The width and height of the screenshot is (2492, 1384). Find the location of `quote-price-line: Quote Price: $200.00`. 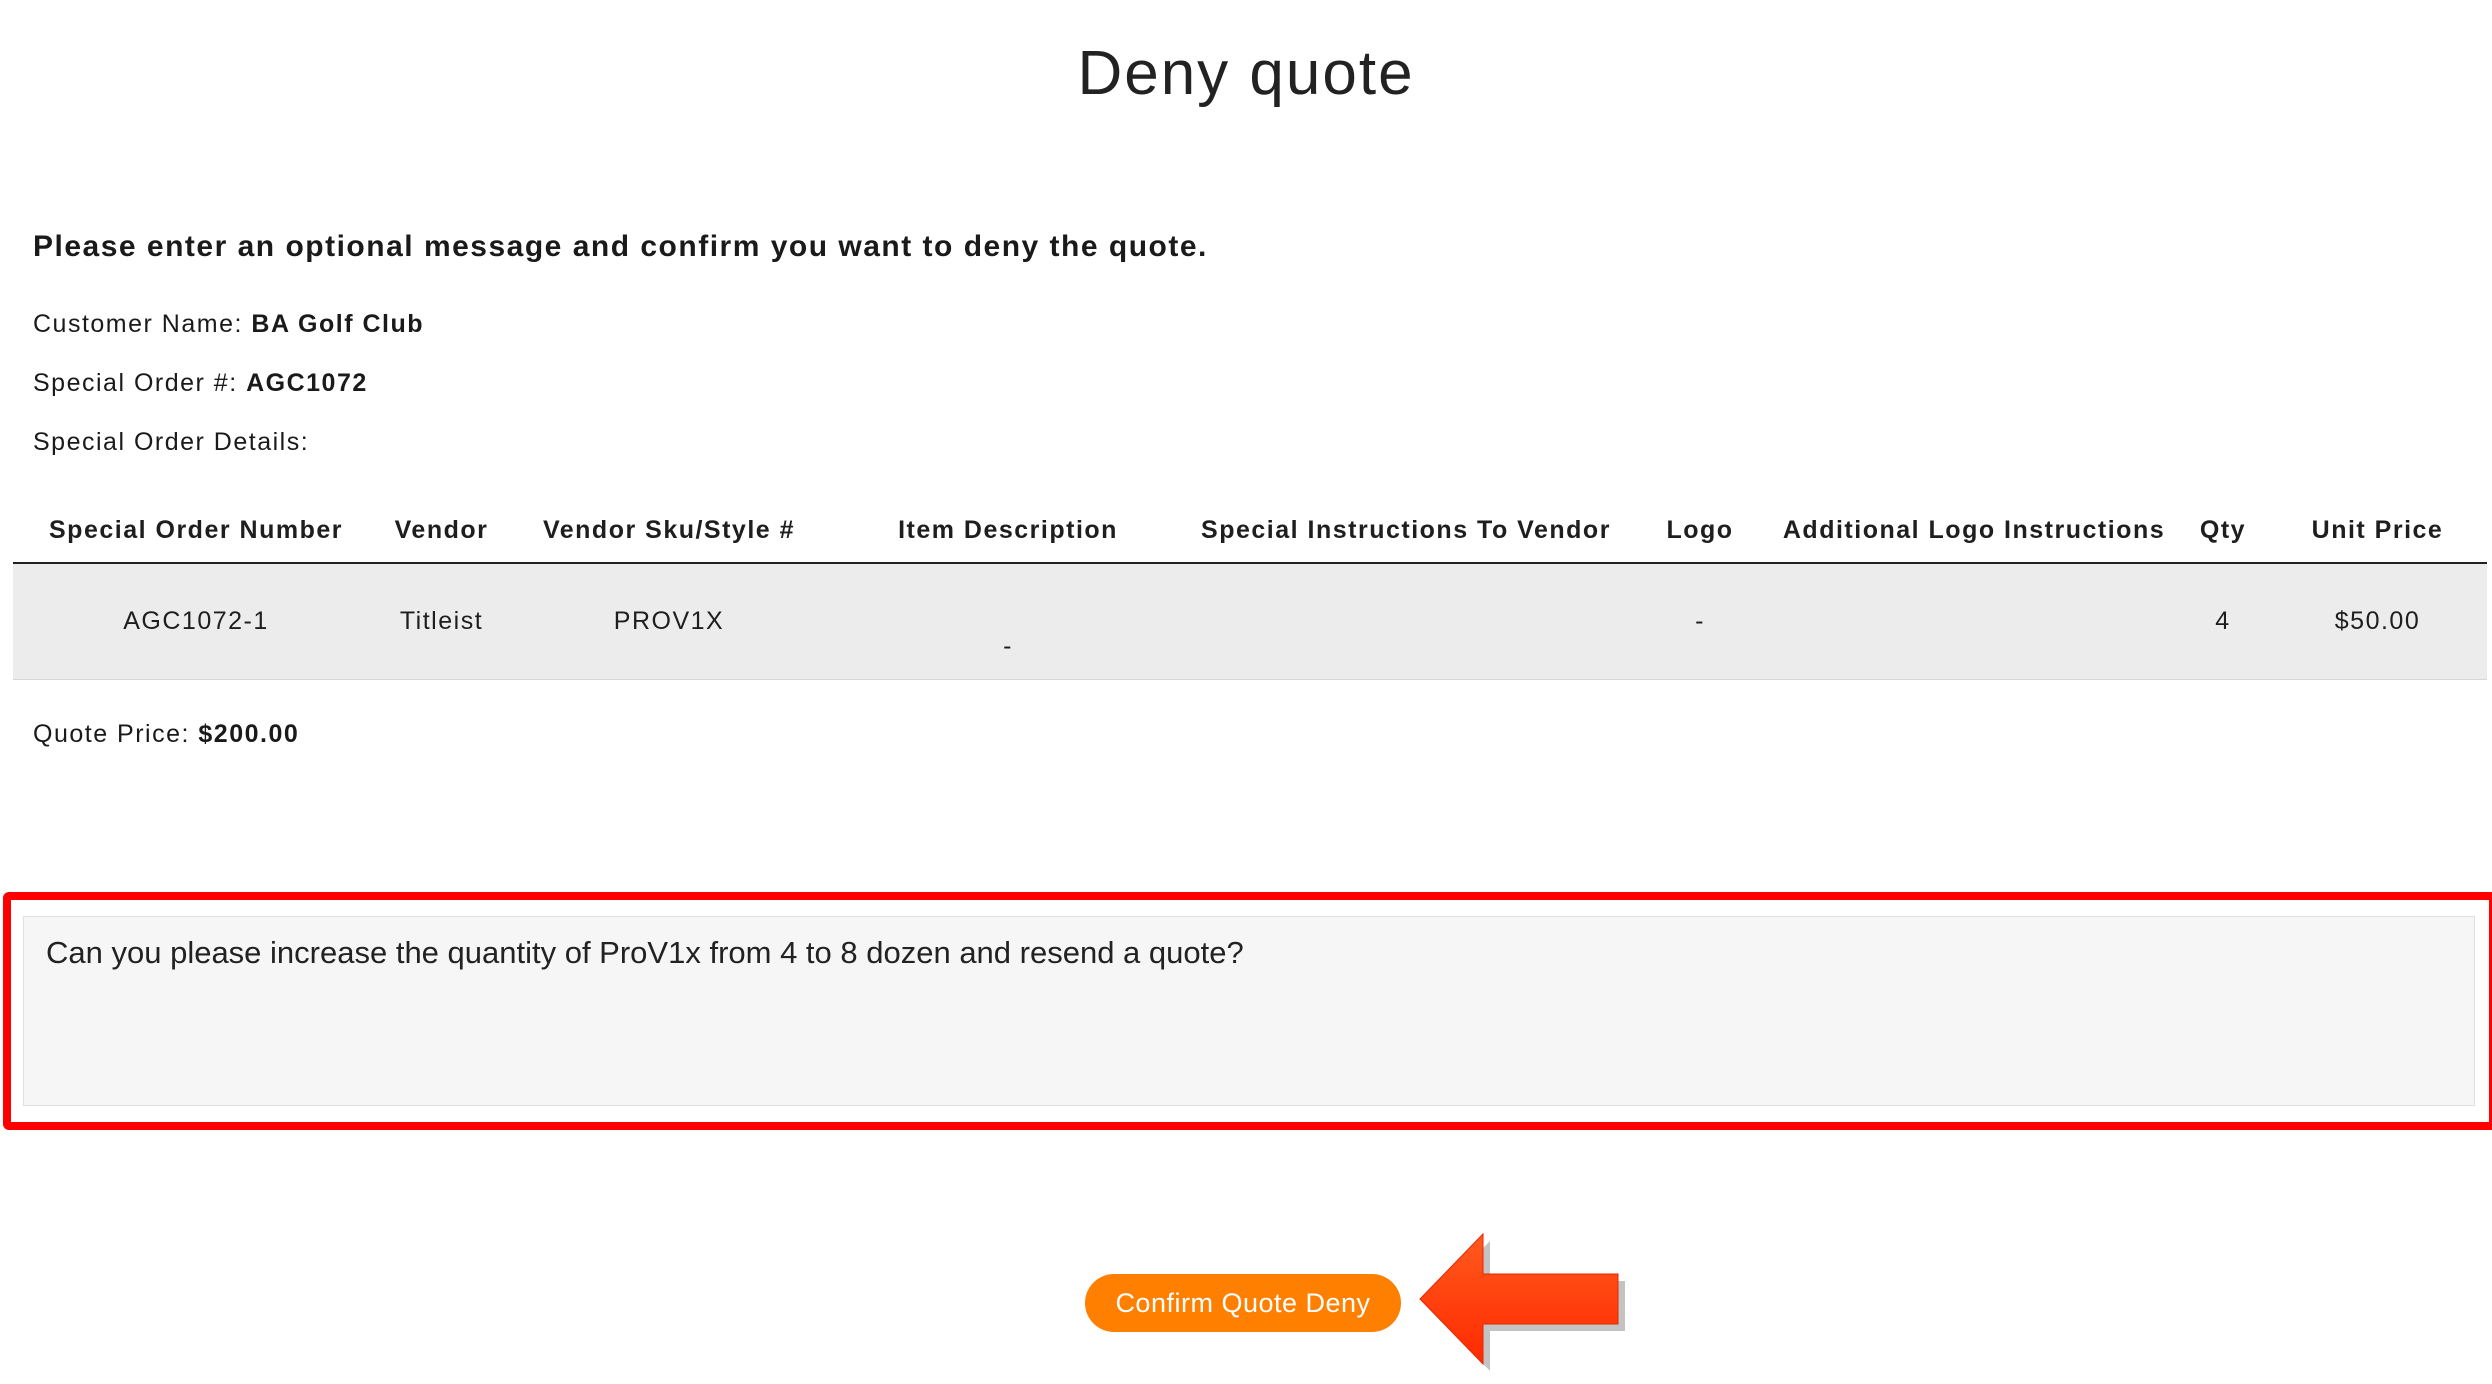

quote-price-line: Quote Price: $200.00 is located at coordinates (166, 734).